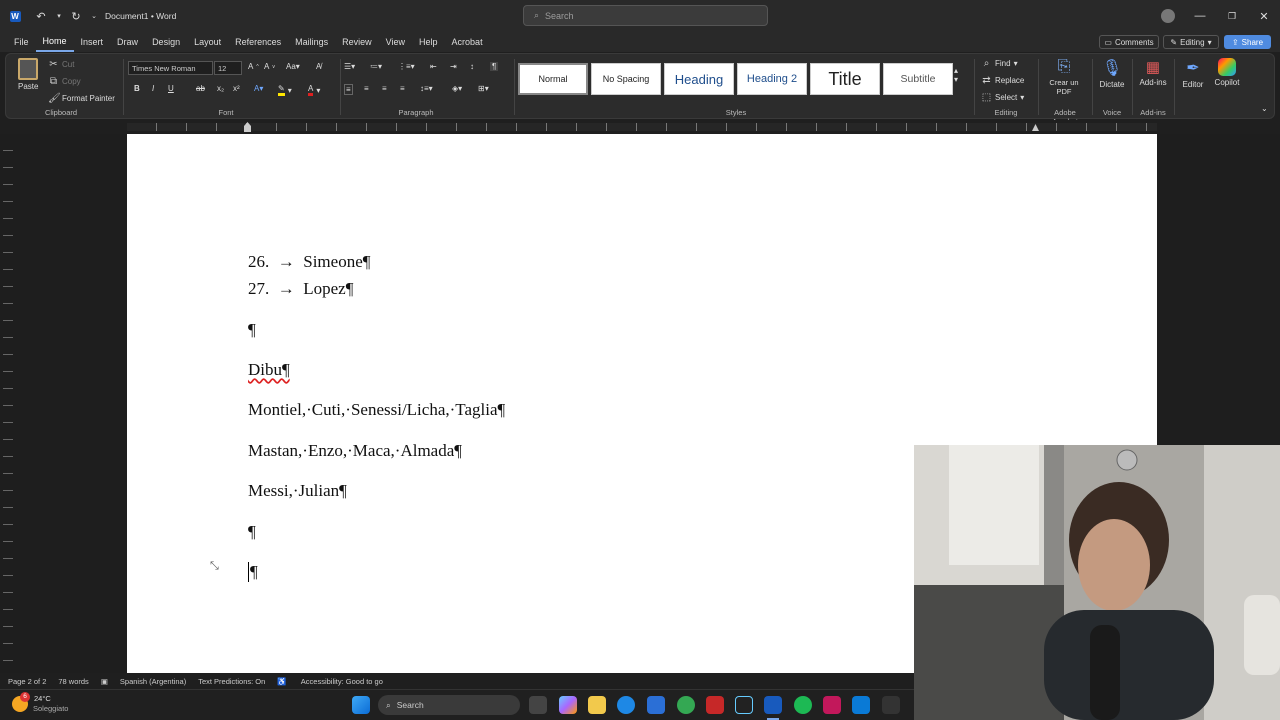 The height and width of the screenshot is (720, 1280). What do you see at coordinates (309, 262) in the screenshot?
I see `doc-line: 26. → Simeone¶` at bounding box center [309, 262].